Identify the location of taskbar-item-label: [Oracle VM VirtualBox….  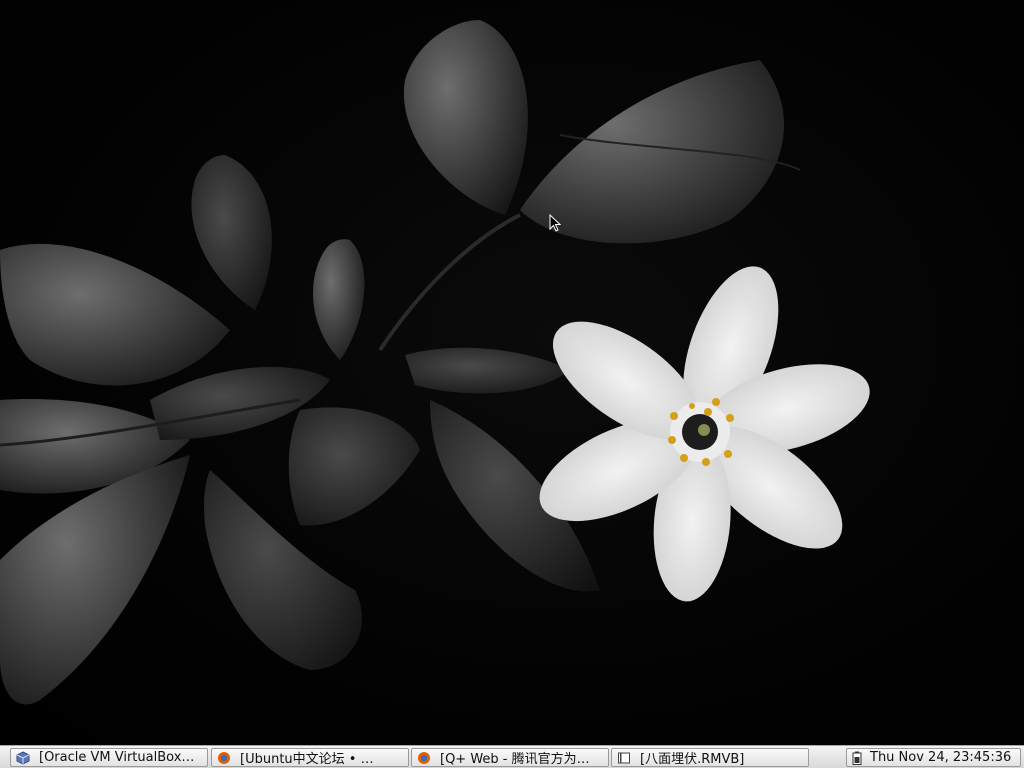
(117, 757).